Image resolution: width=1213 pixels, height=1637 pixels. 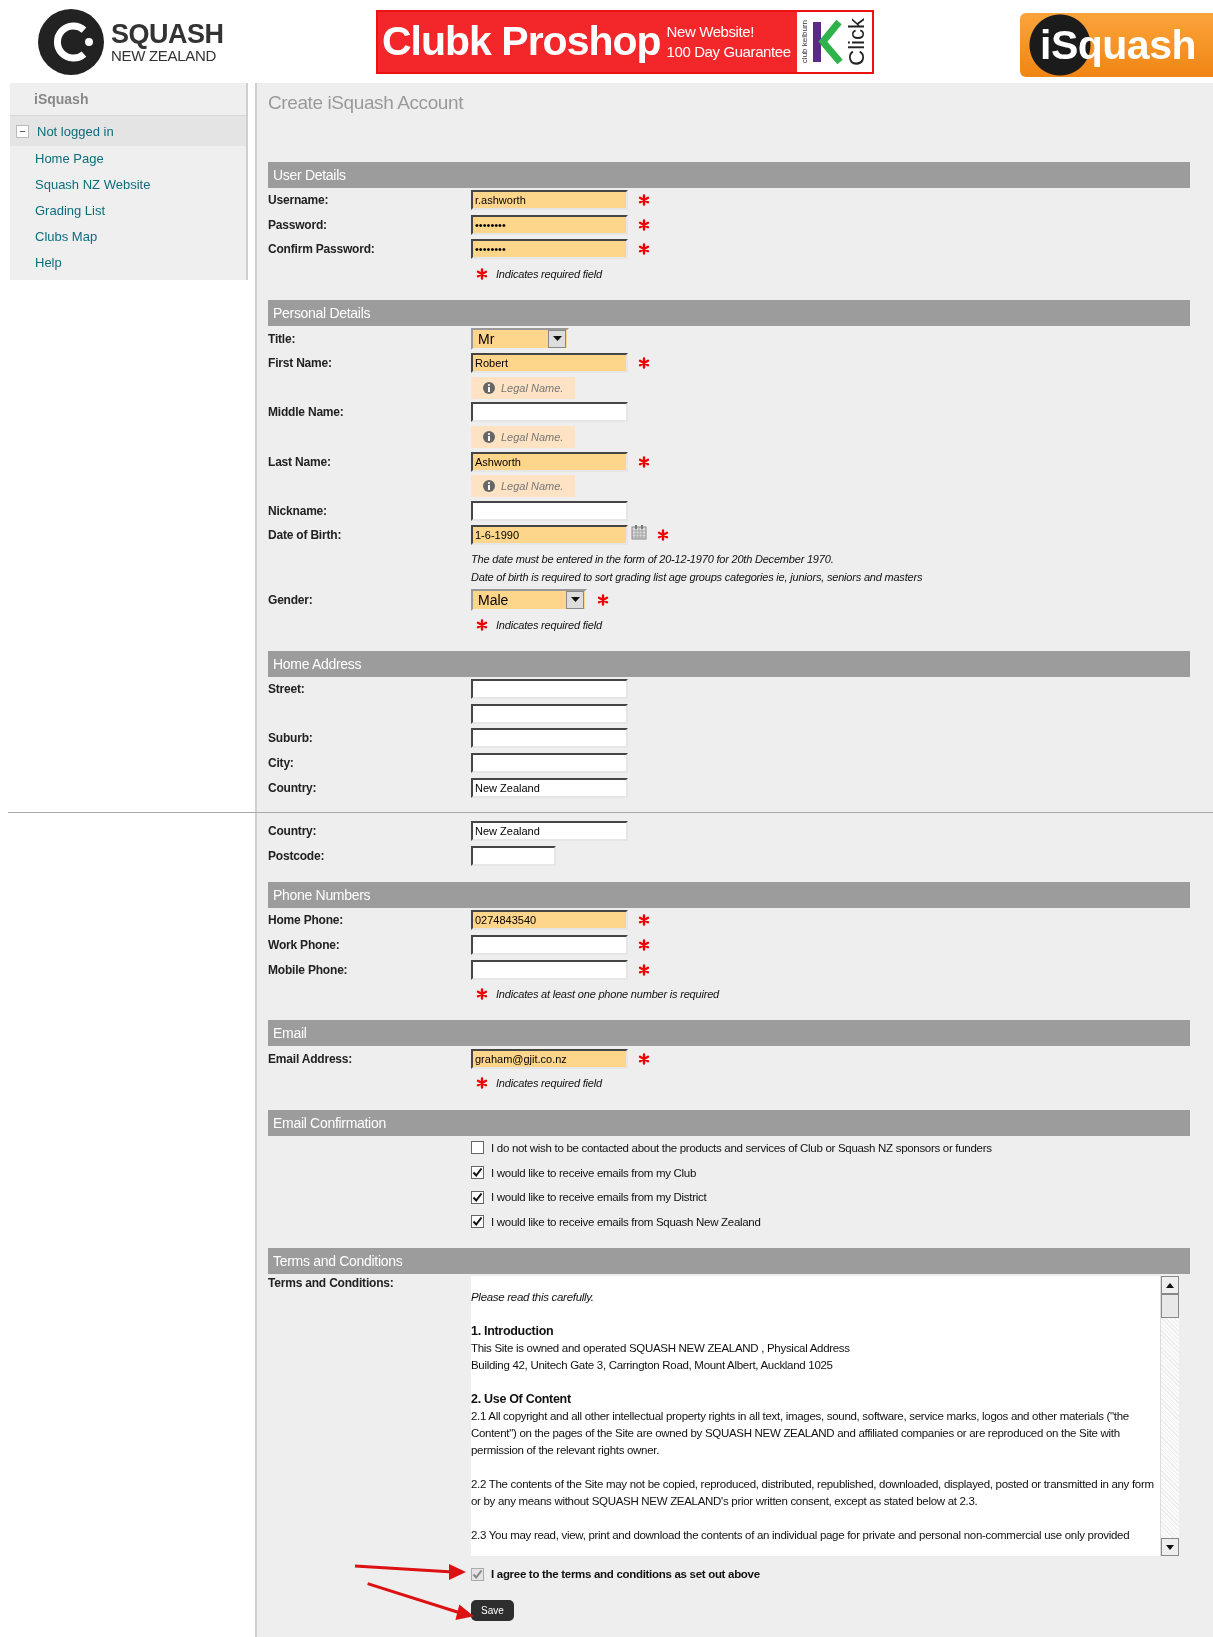 I want to click on field-label: Suburb:, so click(x=291, y=738).